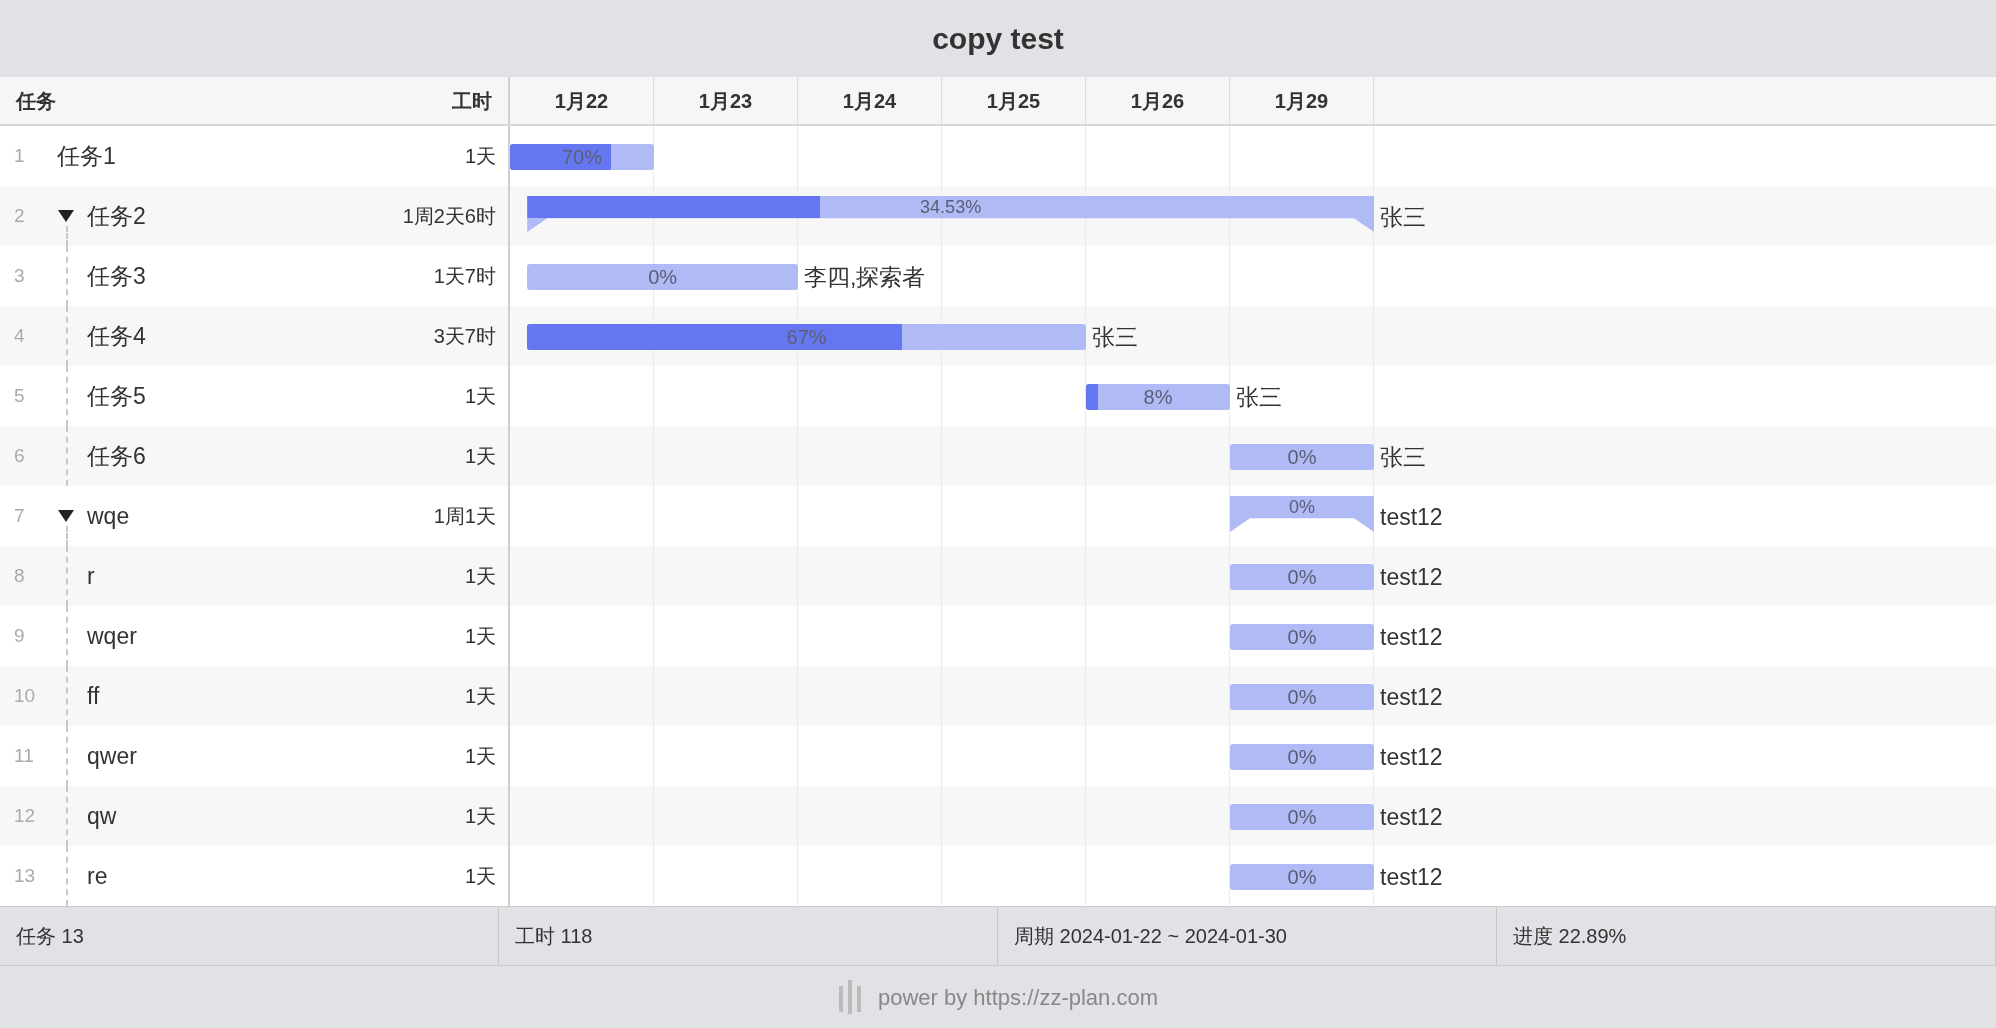 The width and height of the screenshot is (1996, 1028). What do you see at coordinates (870, 100) in the screenshot?
I see `date-header: 1月24` at bounding box center [870, 100].